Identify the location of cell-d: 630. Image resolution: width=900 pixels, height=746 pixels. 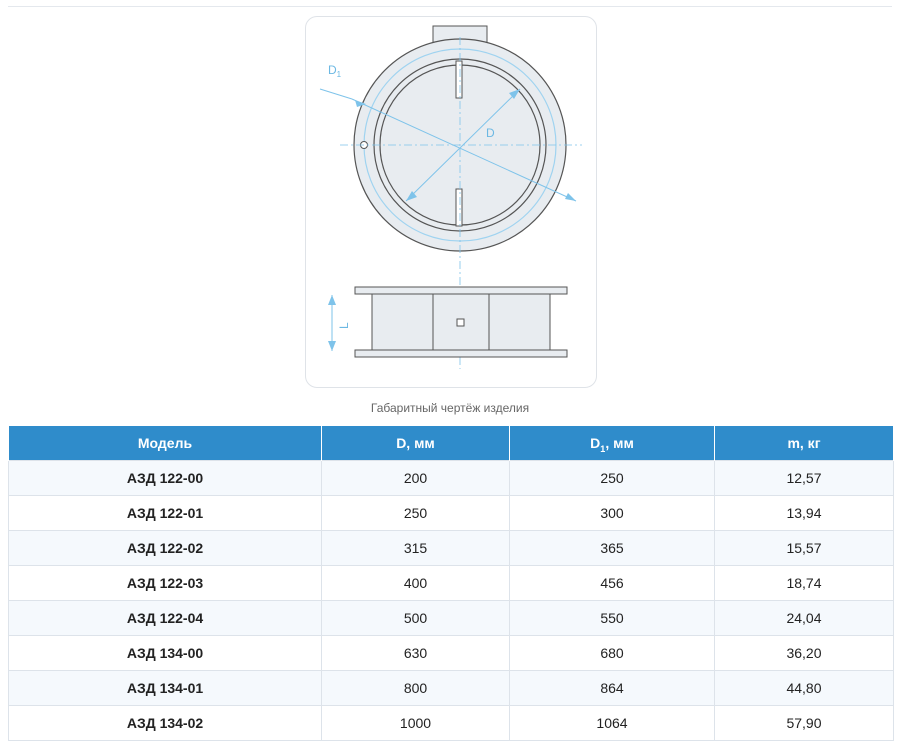
(415, 653).